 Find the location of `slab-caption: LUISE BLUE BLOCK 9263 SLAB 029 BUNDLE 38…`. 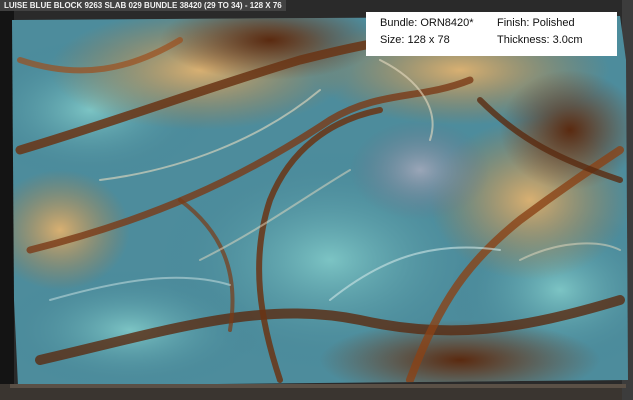

slab-caption: LUISE BLUE BLOCK 9263 SLAB 029 BUNDLE 38… is located at coordinates (143, 5).